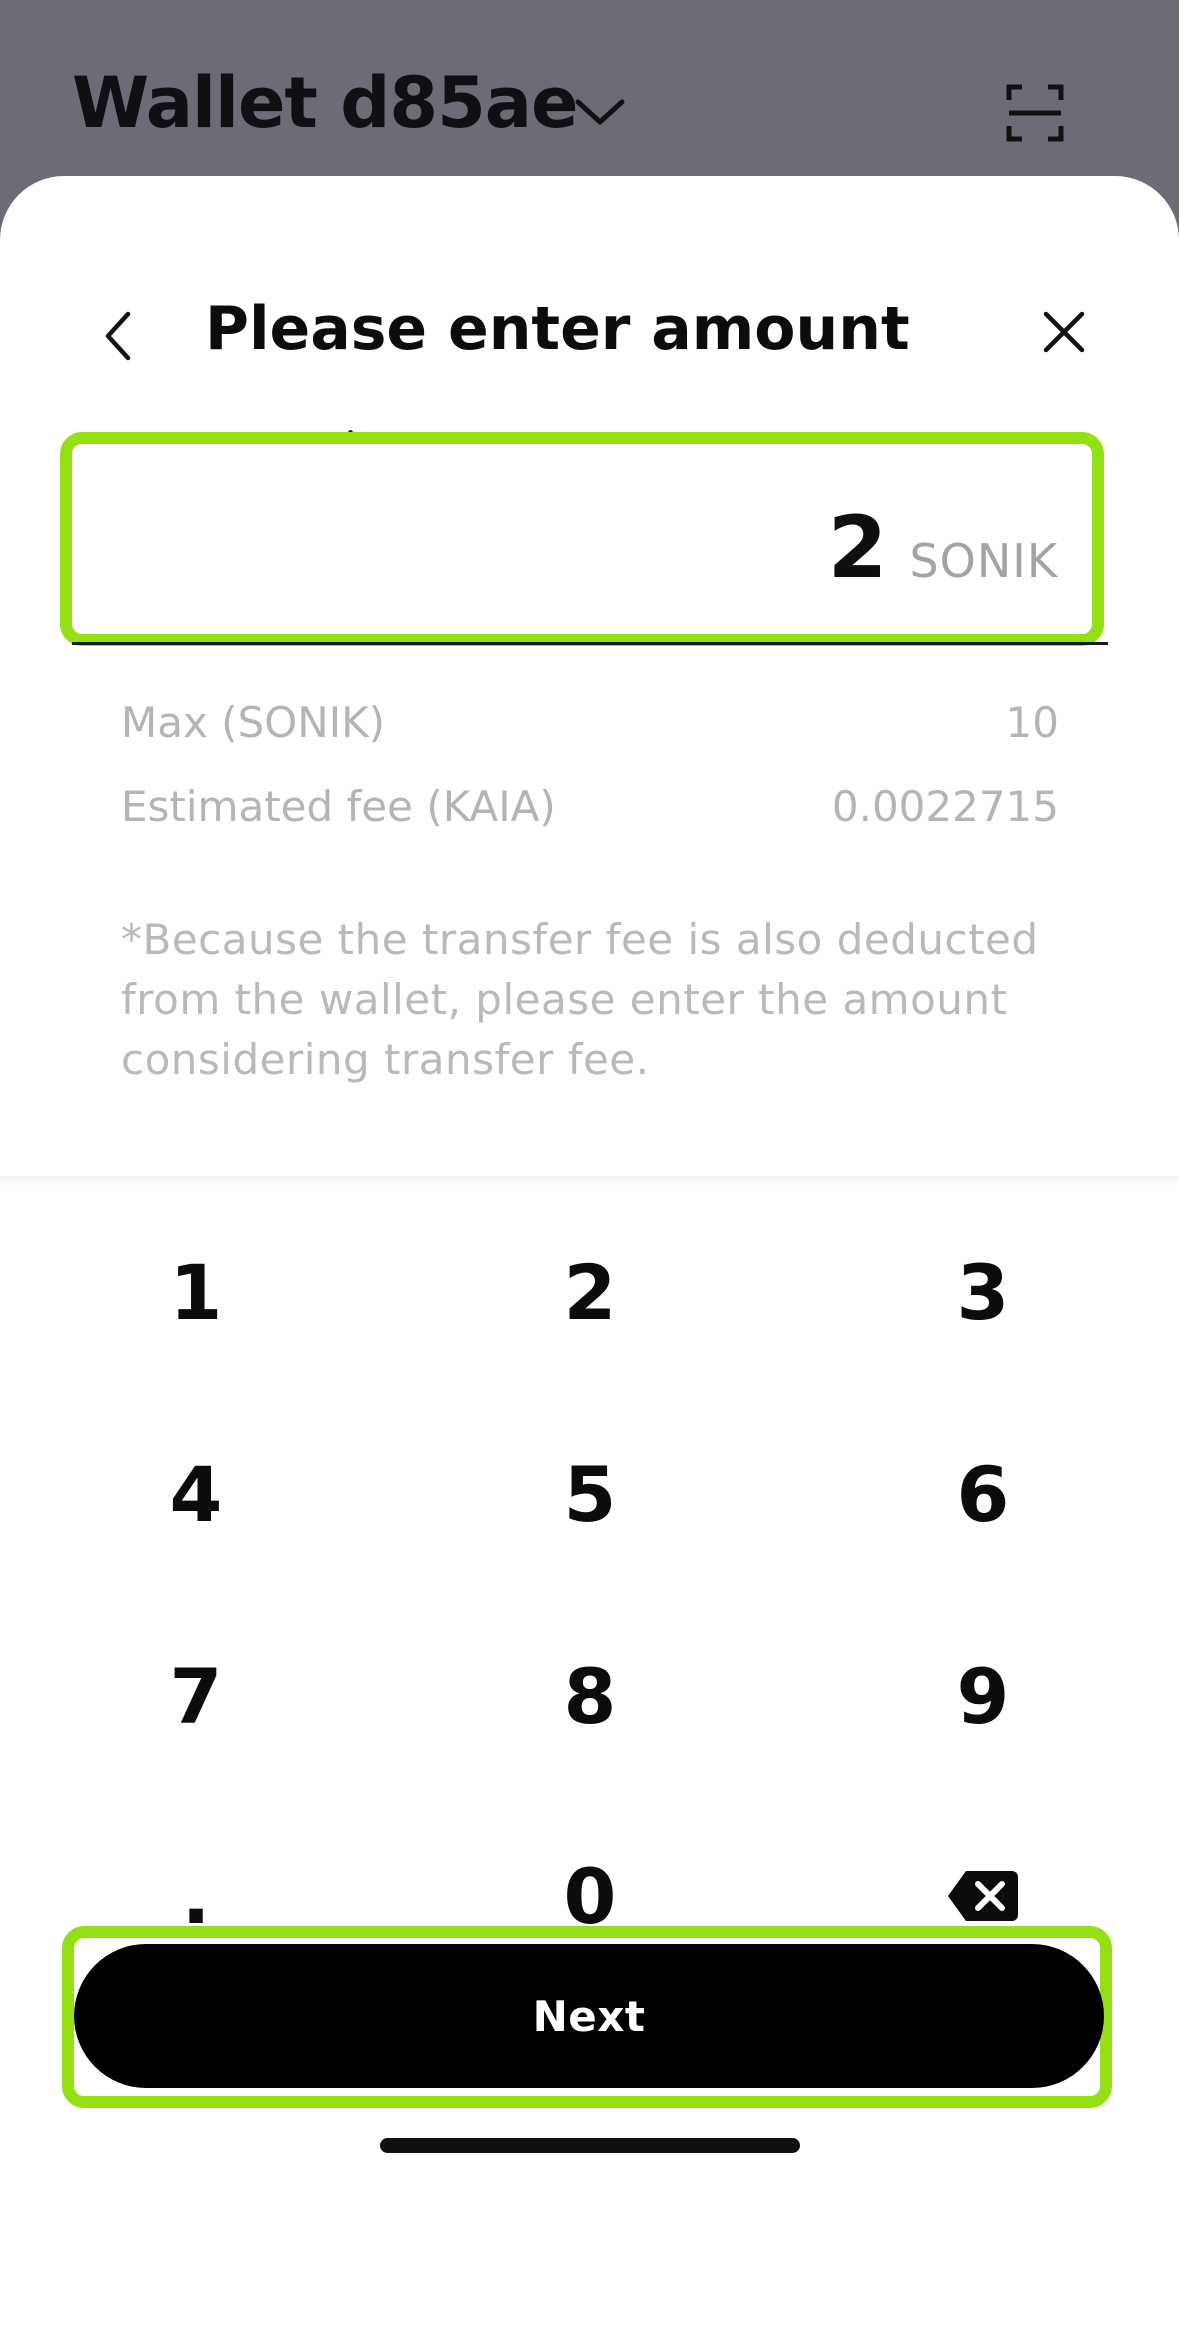  I want to click on amount-value: 2, so click(857, 548).